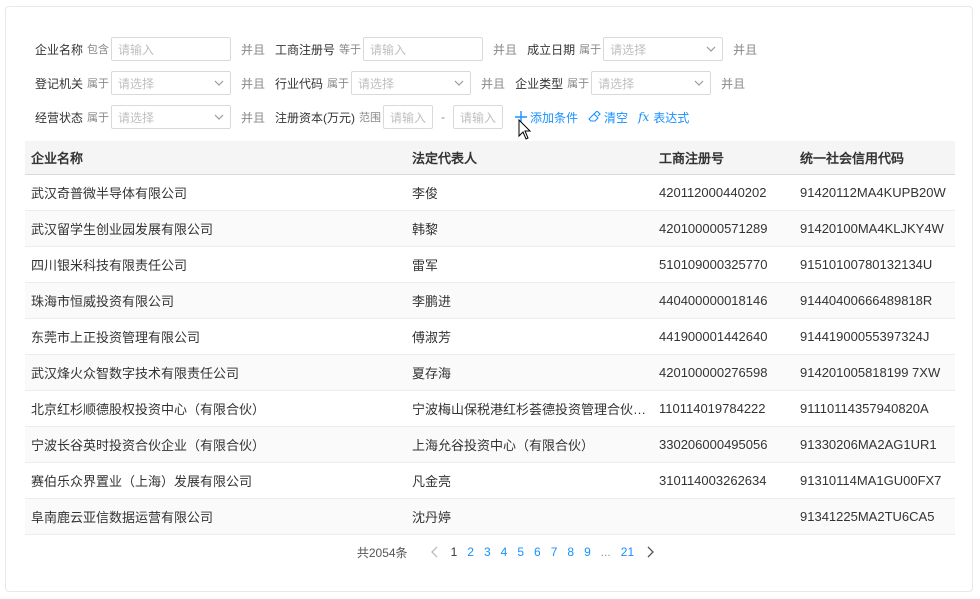 The width and height of the screenshot is (980, 599). Describe the element at coordinates (554, 117) in the screenshot. I see `add-condition-label: 添加条件` at that location.